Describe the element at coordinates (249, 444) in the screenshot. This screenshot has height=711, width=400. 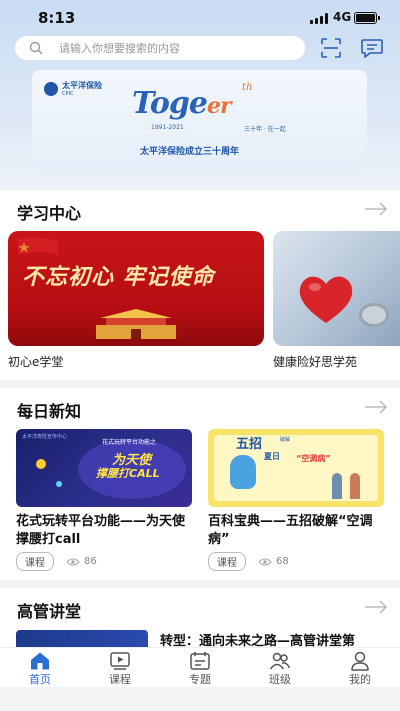
I see `thumb-line: 五招` at that location.